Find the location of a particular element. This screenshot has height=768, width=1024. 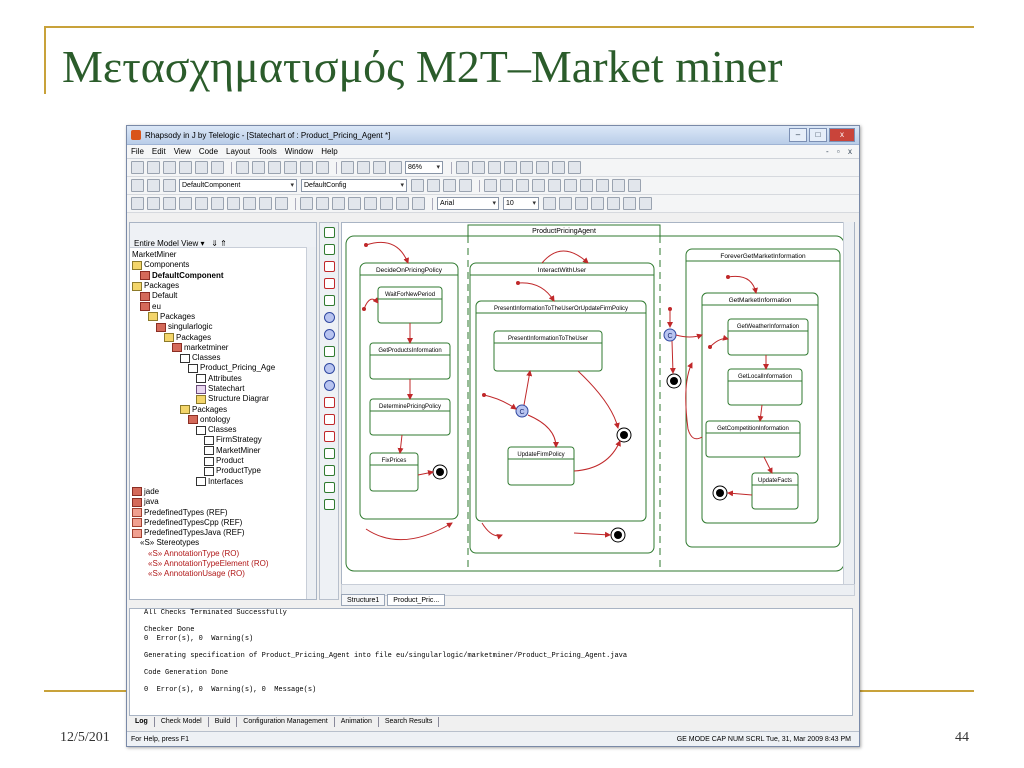

tab-build: Build is located at coordinates (223, 722).